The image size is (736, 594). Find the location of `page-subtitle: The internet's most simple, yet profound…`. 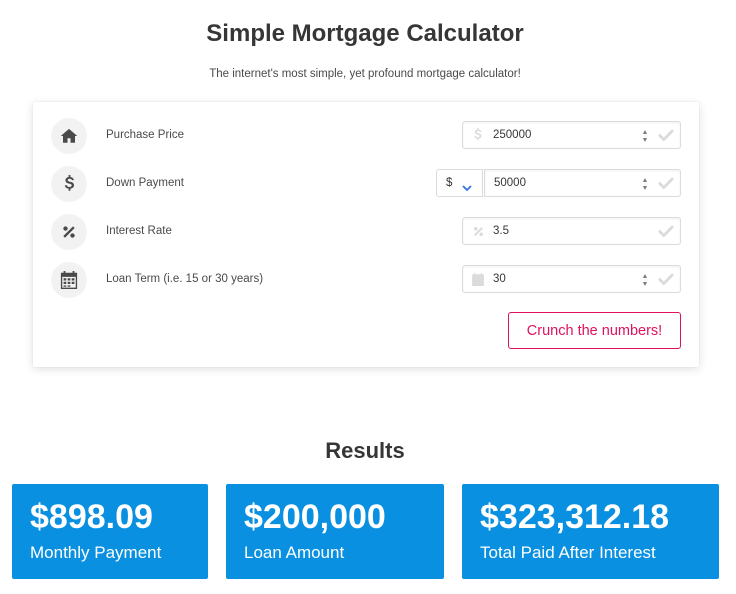

page-subtitle: The internet's most simple, yet profound… is located at coordinates (365, 74).